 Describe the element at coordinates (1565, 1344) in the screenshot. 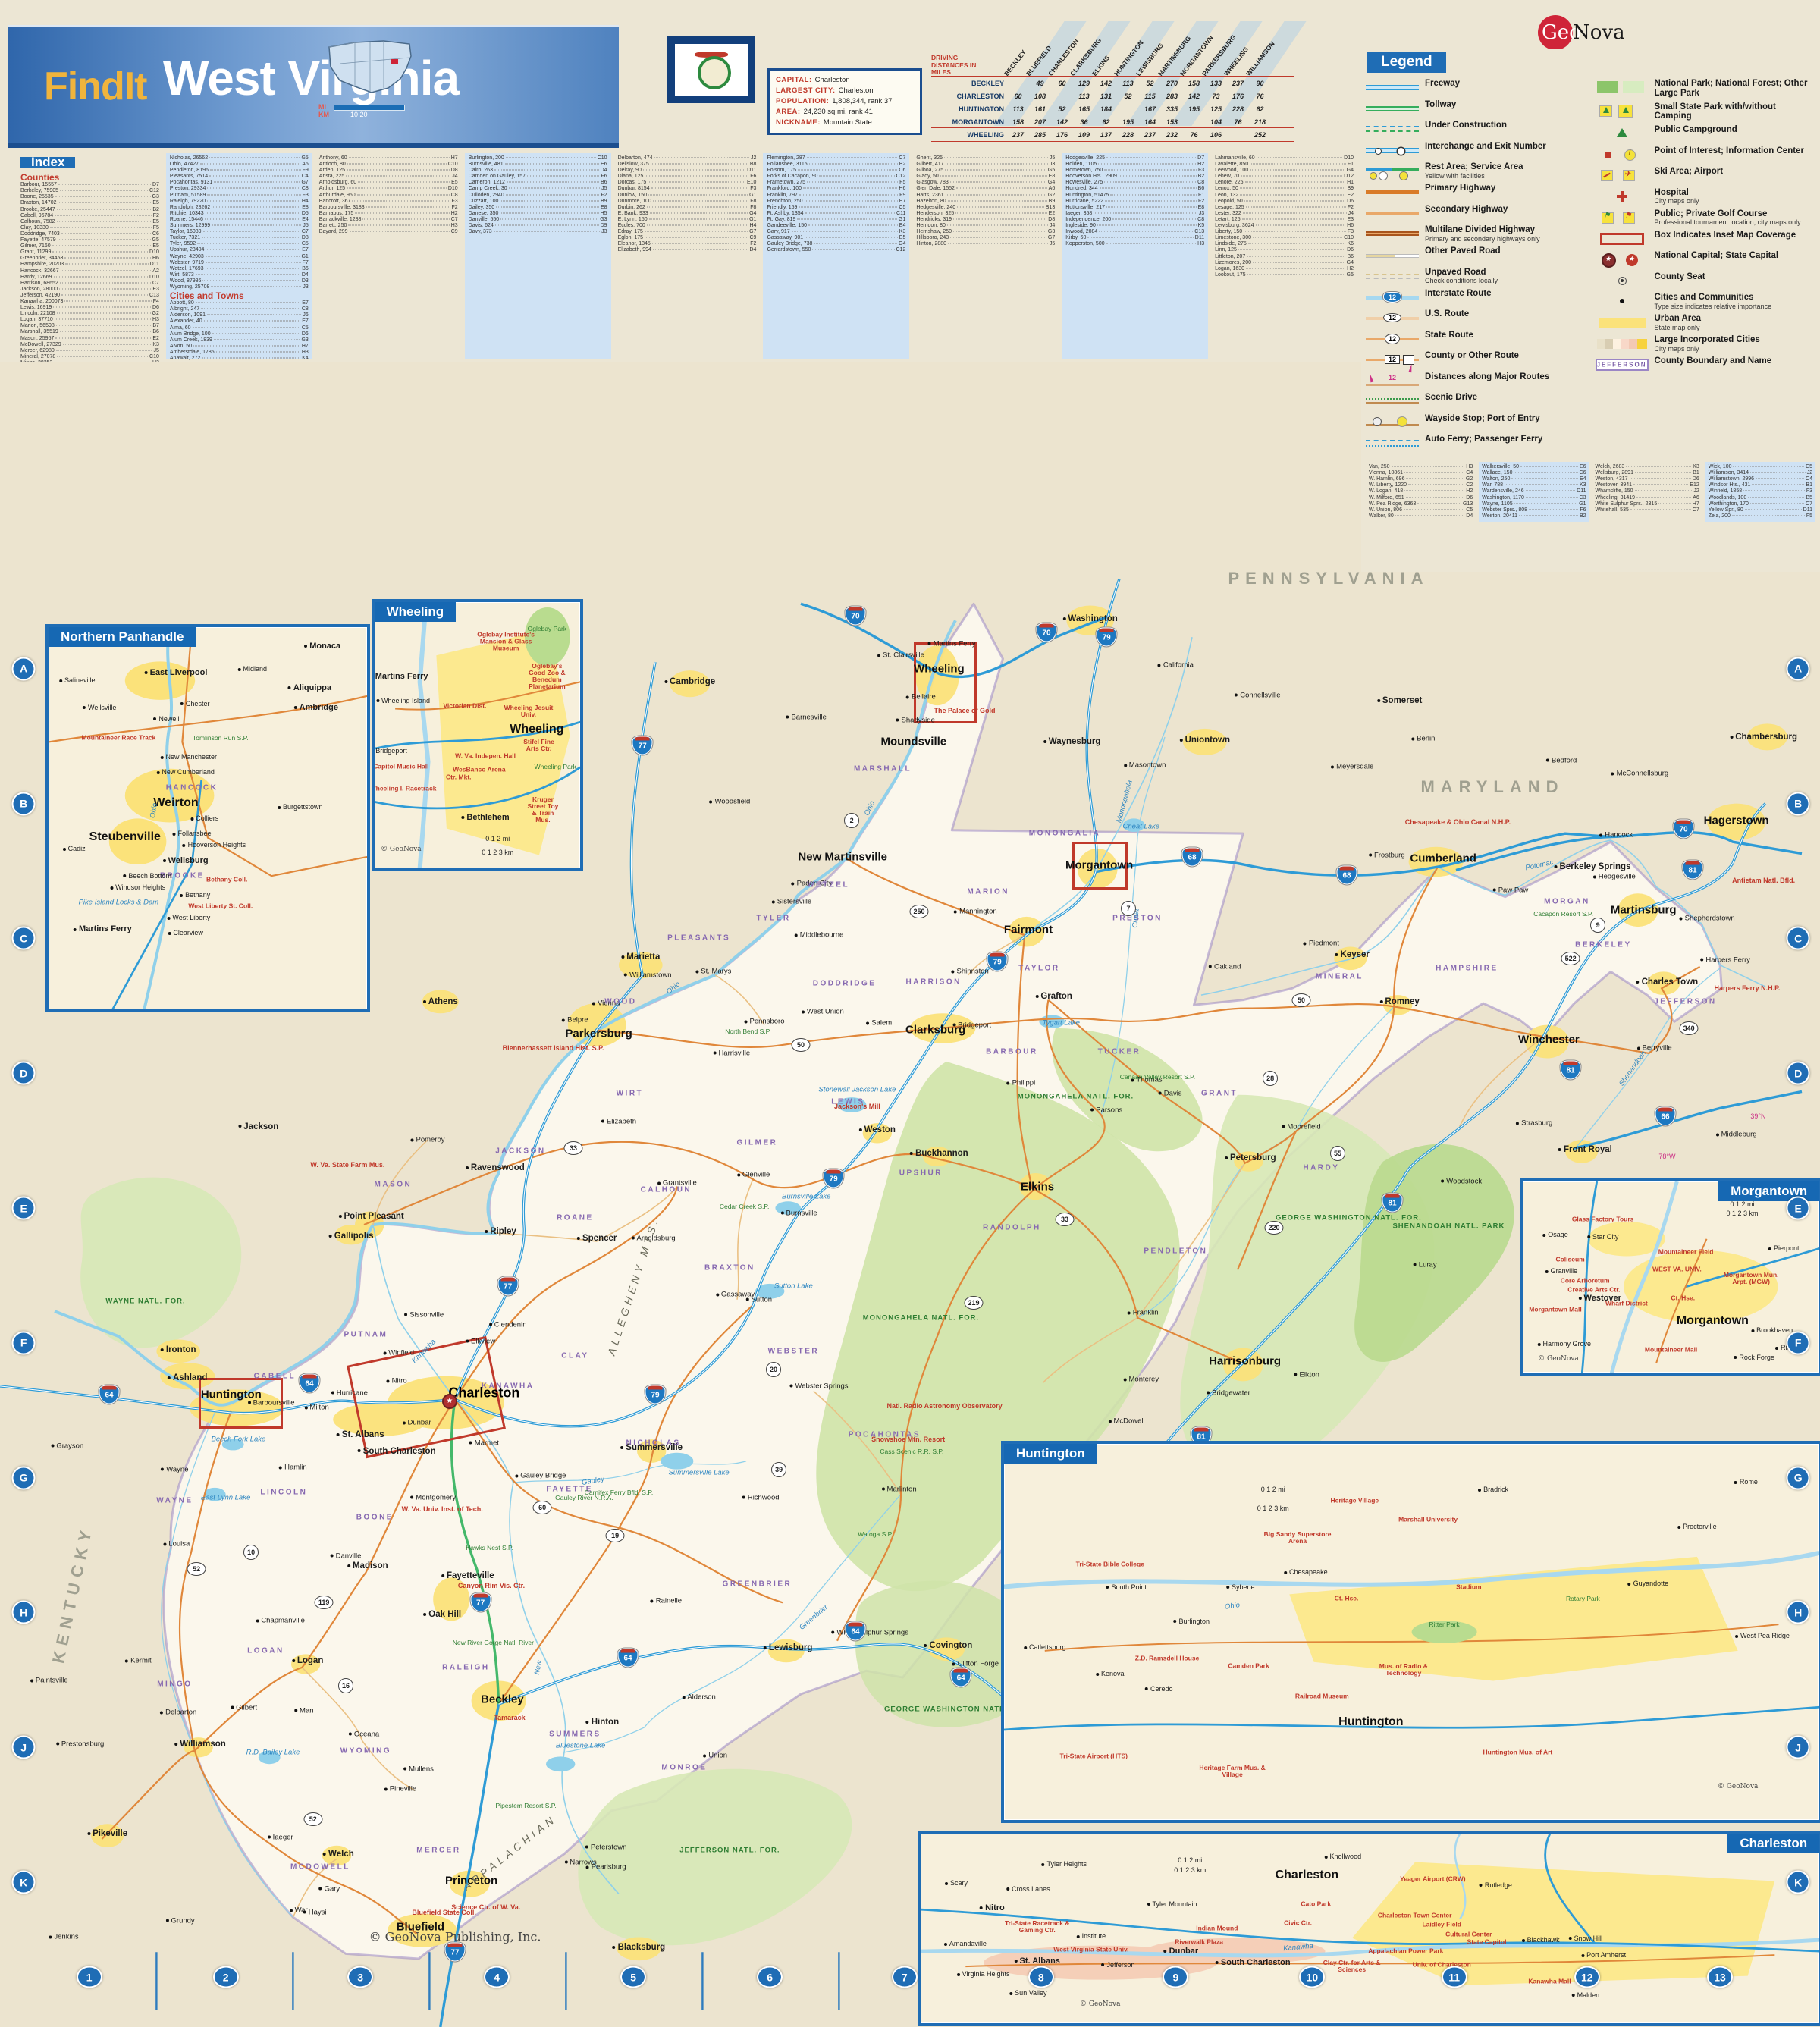

I see `inset-label: Harmony Grove` at that location.